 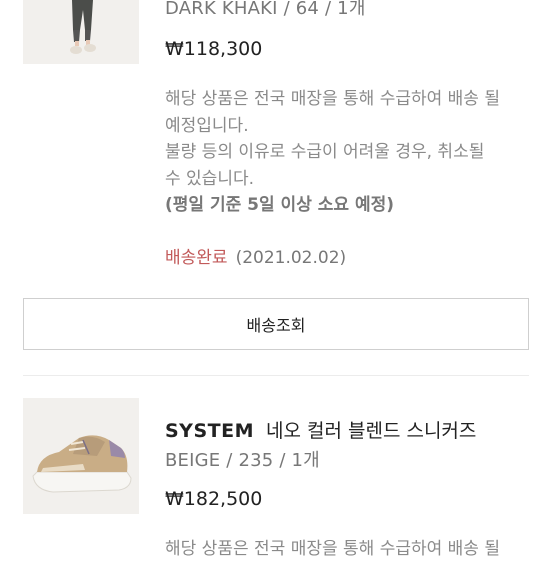 I want to click on product-image-sneakers, so click(x=81, y=456).